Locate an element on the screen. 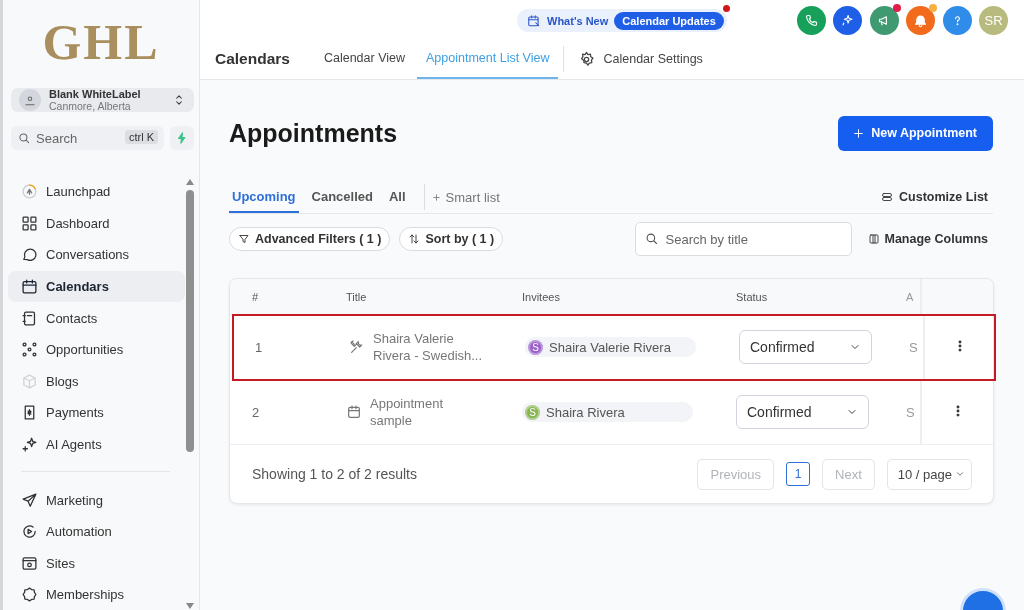 Image resolution: width=1024 pixels, height=610 pixels. list-tab: All is located at coordinates (397, 197).